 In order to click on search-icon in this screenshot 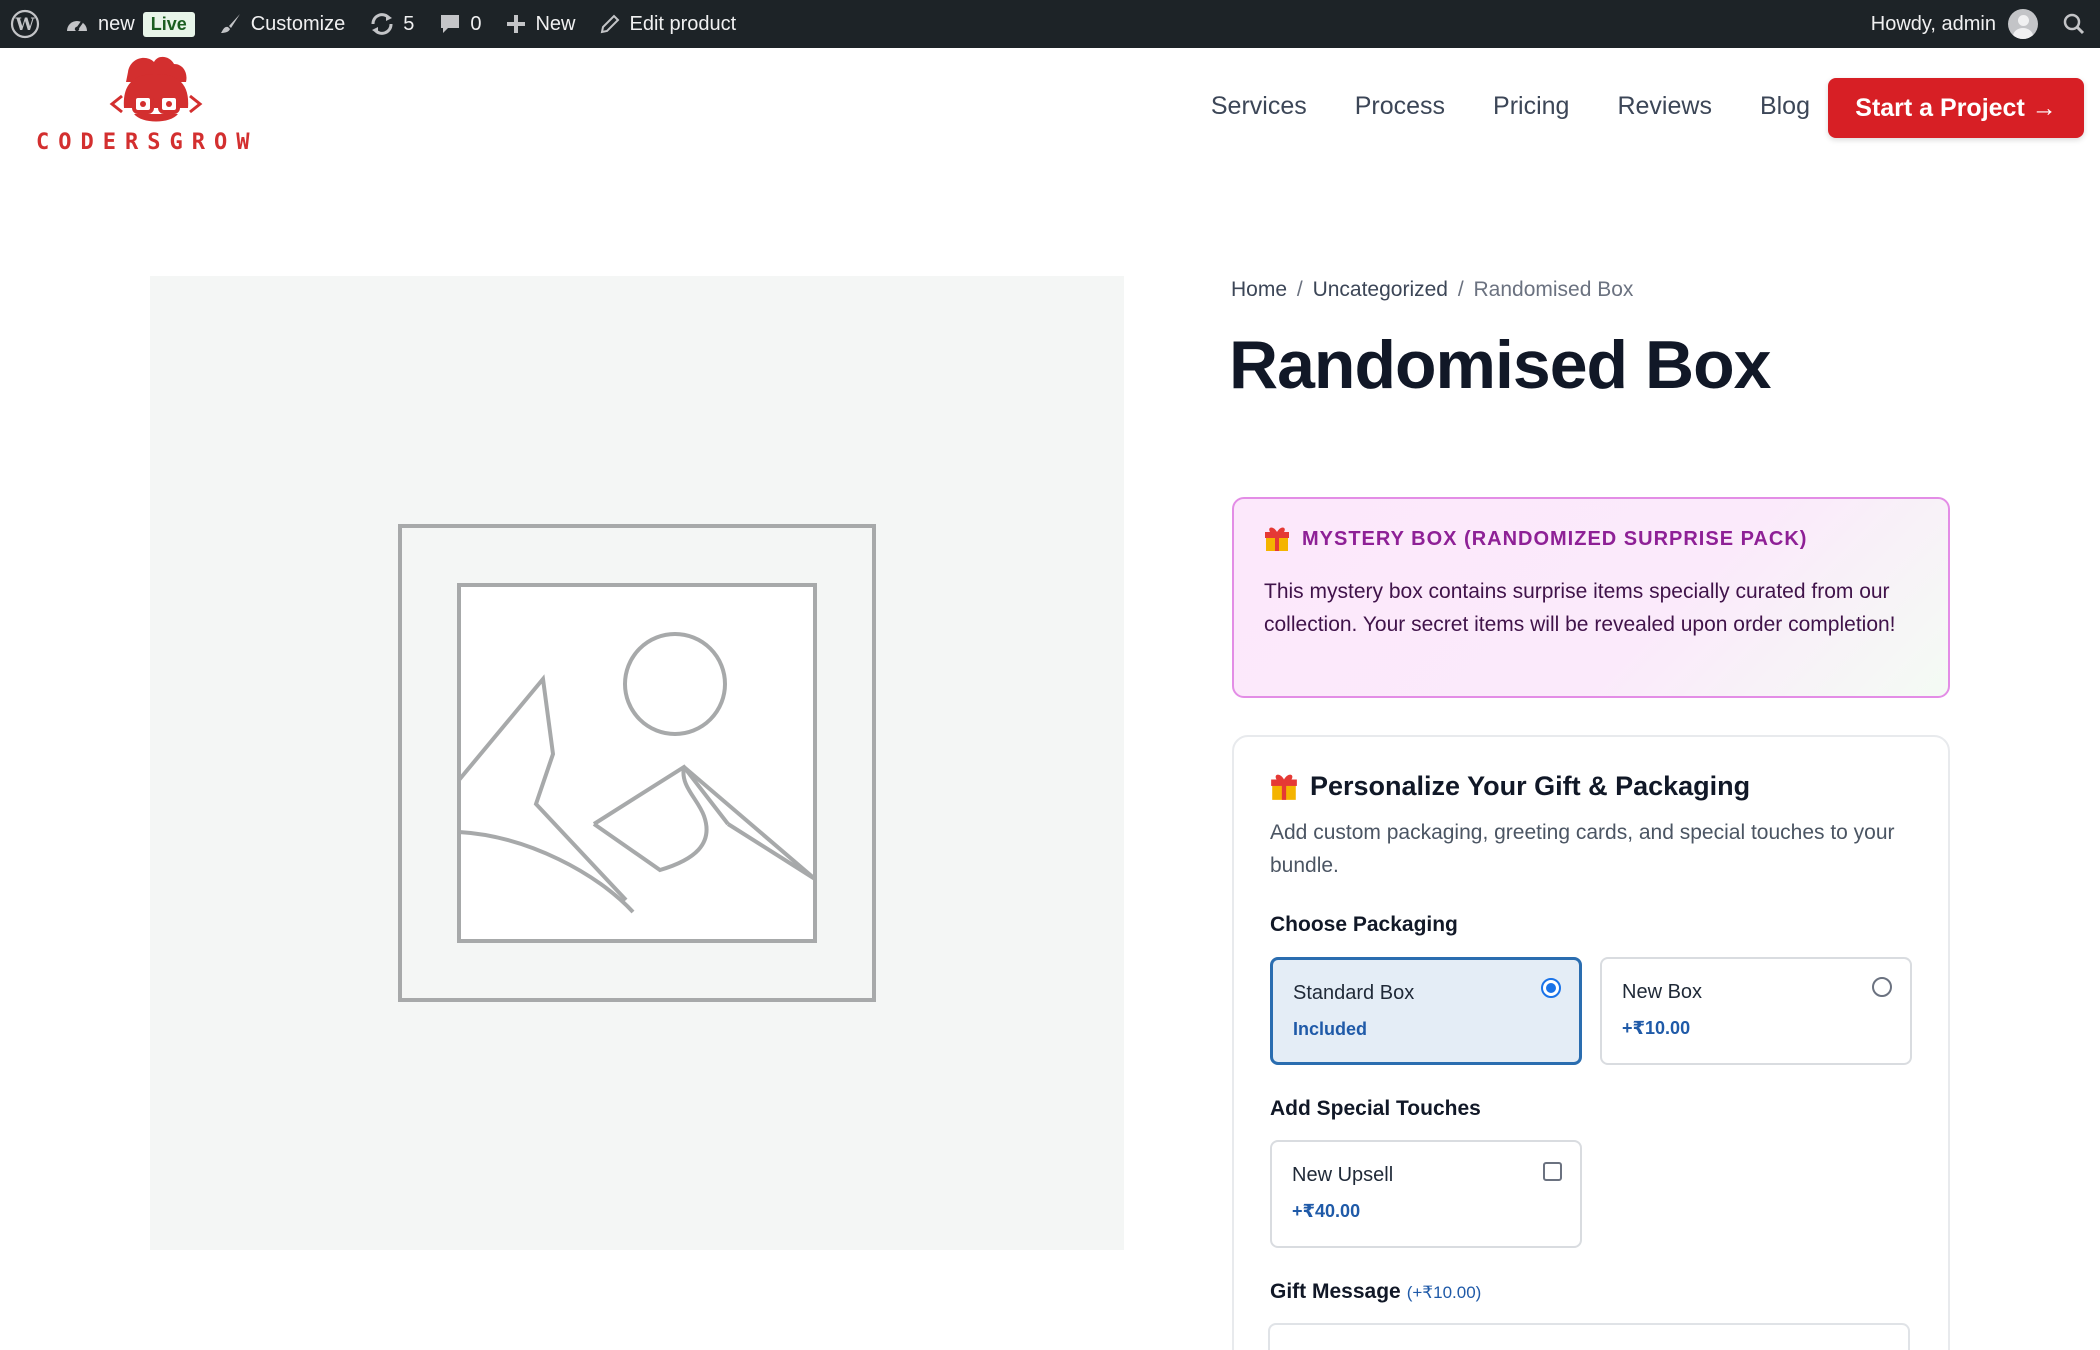, I will do `click(2074, 24)`.